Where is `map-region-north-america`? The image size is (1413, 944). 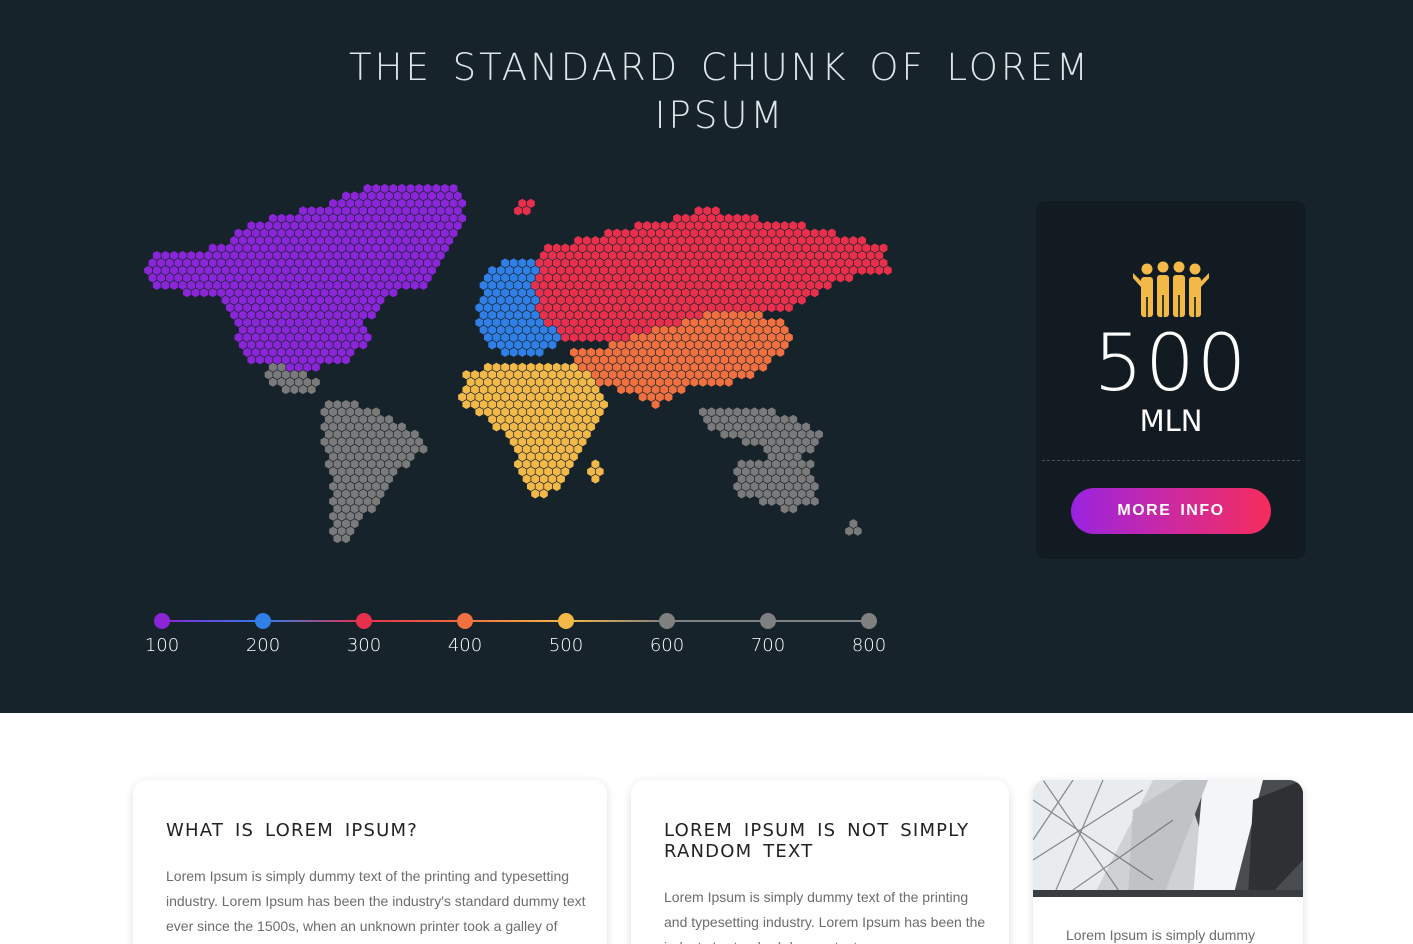 map-region-north-america is located at coordinates (305, 277).